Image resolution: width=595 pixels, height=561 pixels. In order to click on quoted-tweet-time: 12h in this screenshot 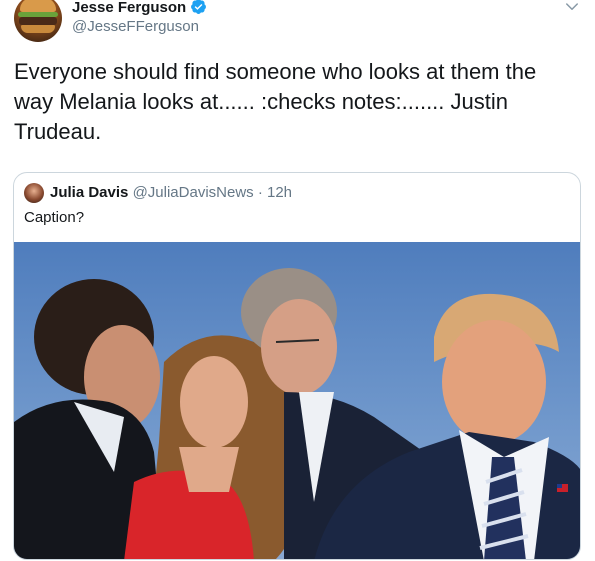, I will do `click(280, 192)`.